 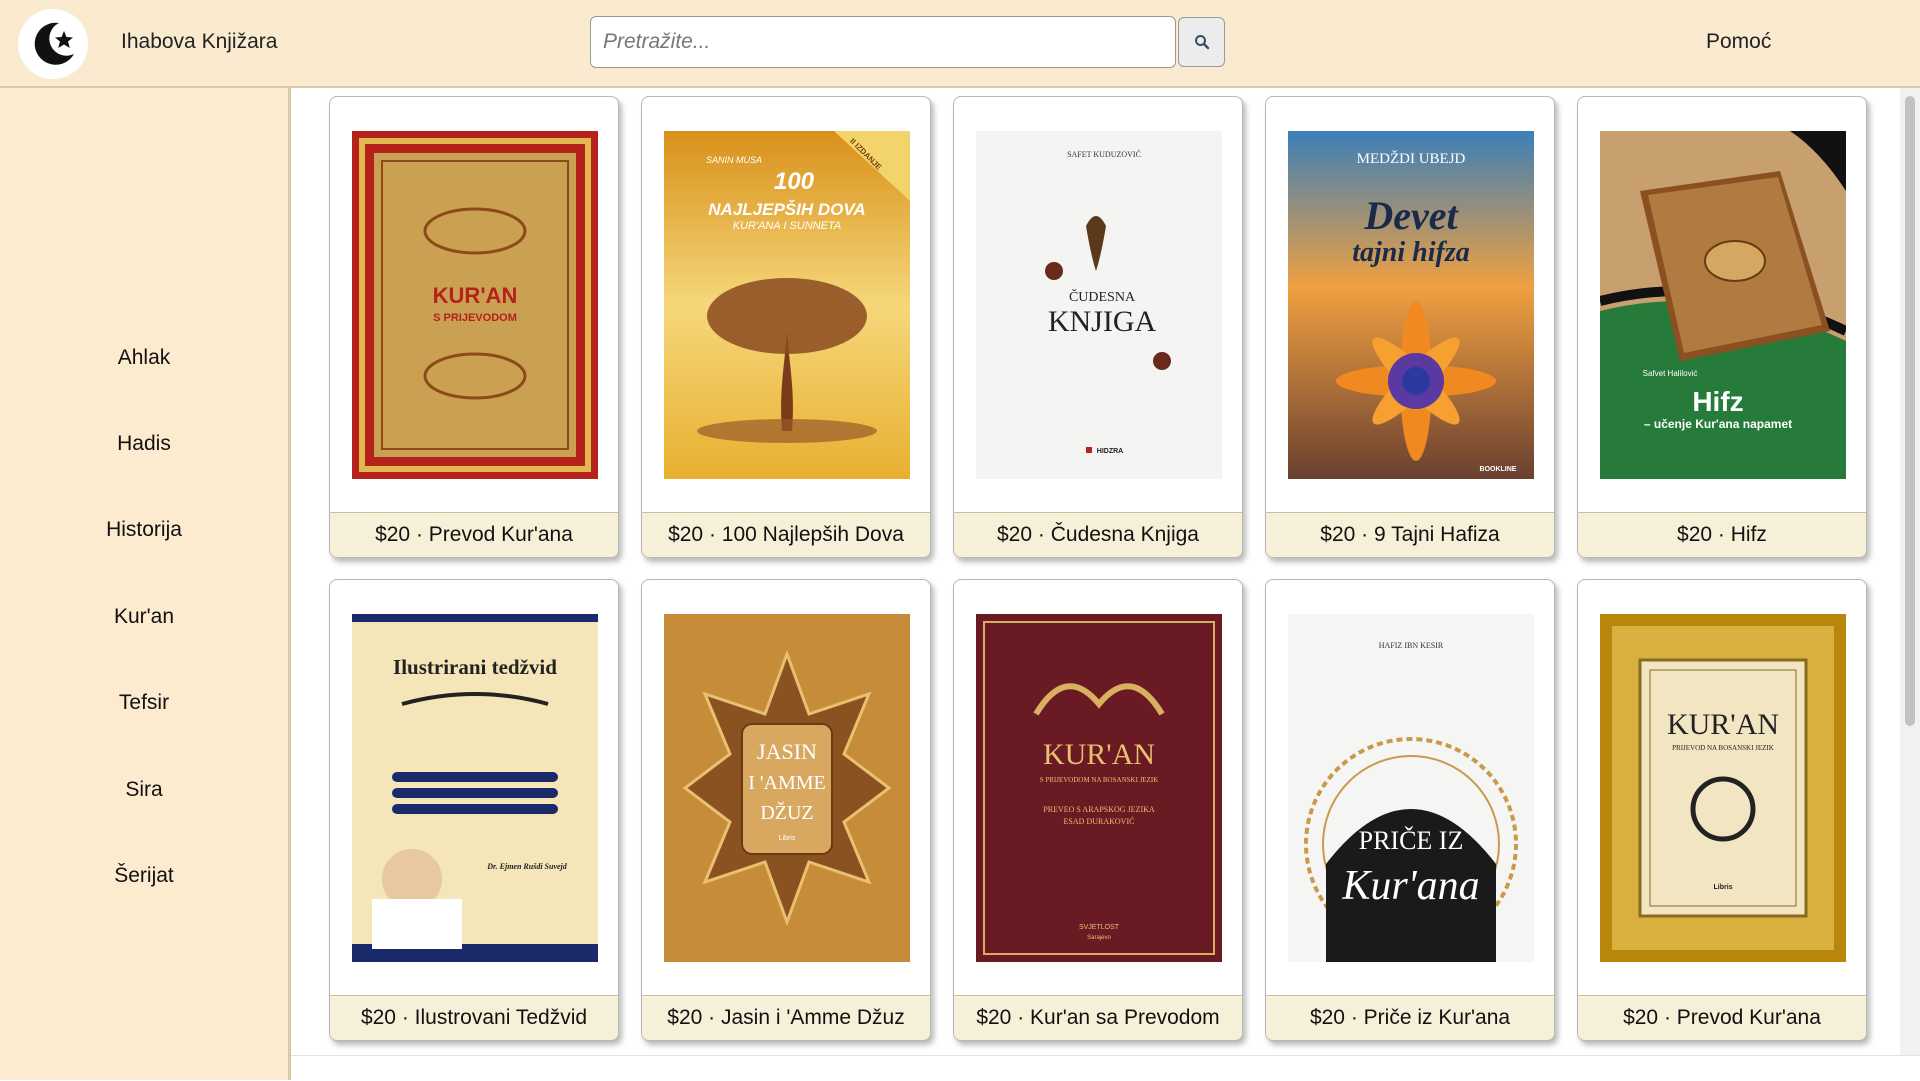 I want to click on book-cover: JASIN I 'AMME DŽUZ Libris, so click(x=787, y=788).